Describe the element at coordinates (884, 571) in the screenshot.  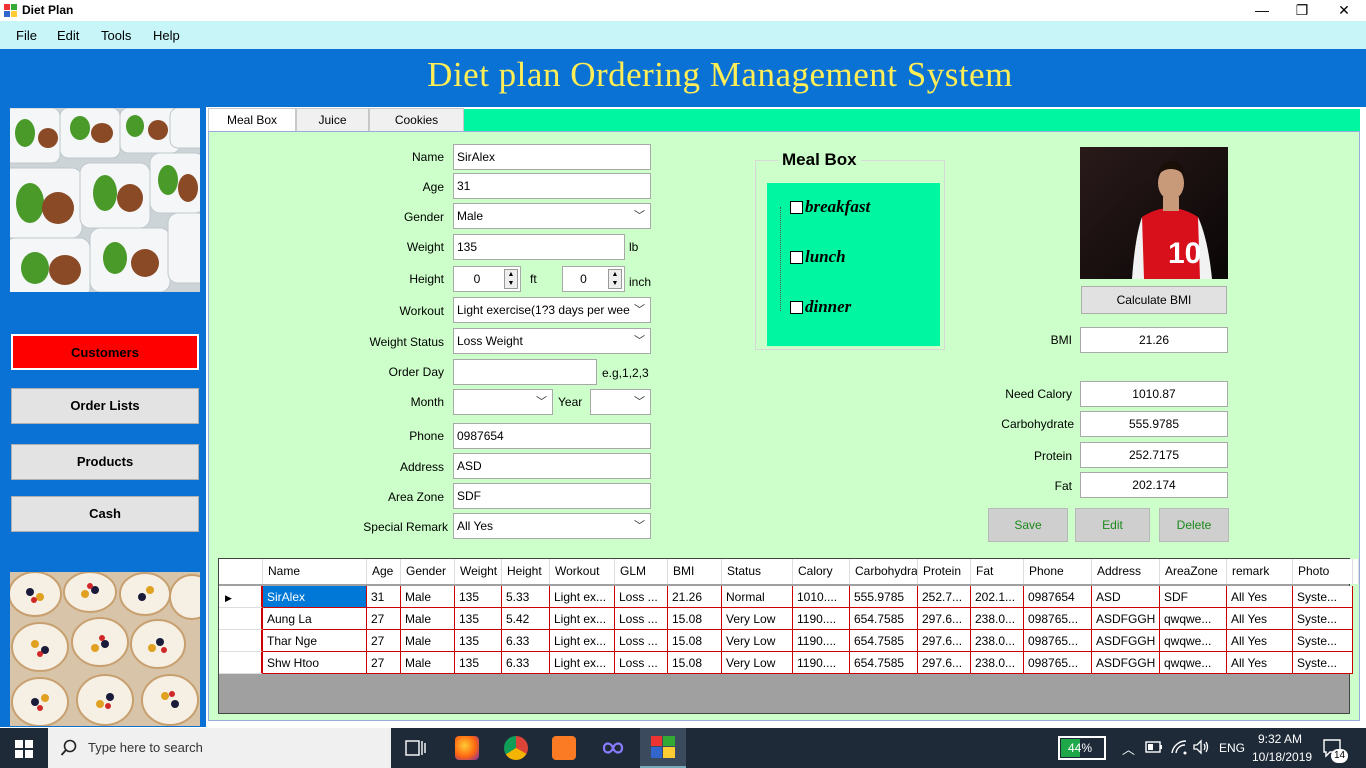
I see `column-header: Carbohydra` at that location.